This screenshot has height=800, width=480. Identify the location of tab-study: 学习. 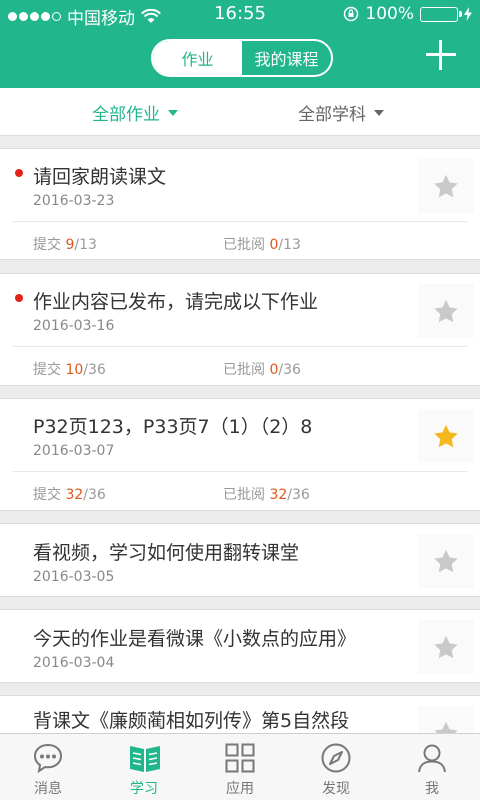
(144, 767).